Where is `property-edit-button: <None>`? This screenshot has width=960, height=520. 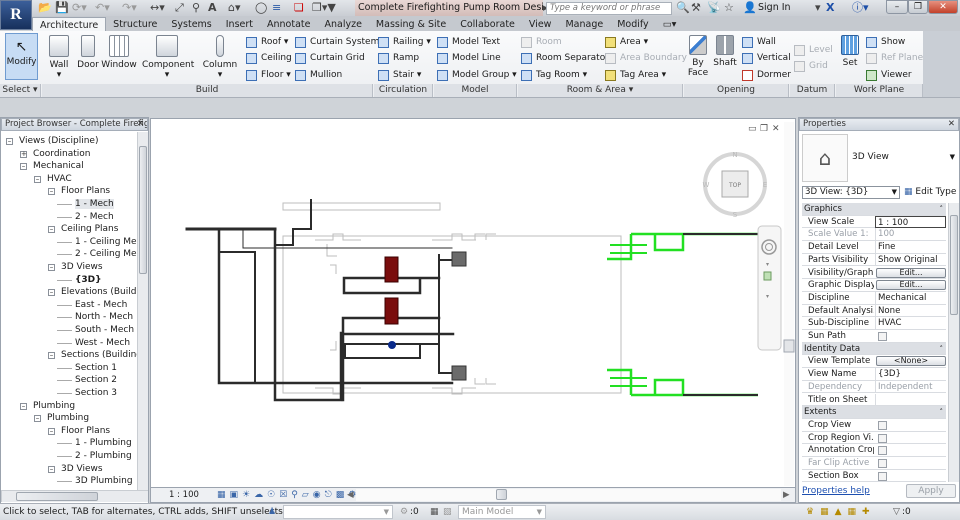 property-edit-button: <None> is located at coordinates (911, 361).